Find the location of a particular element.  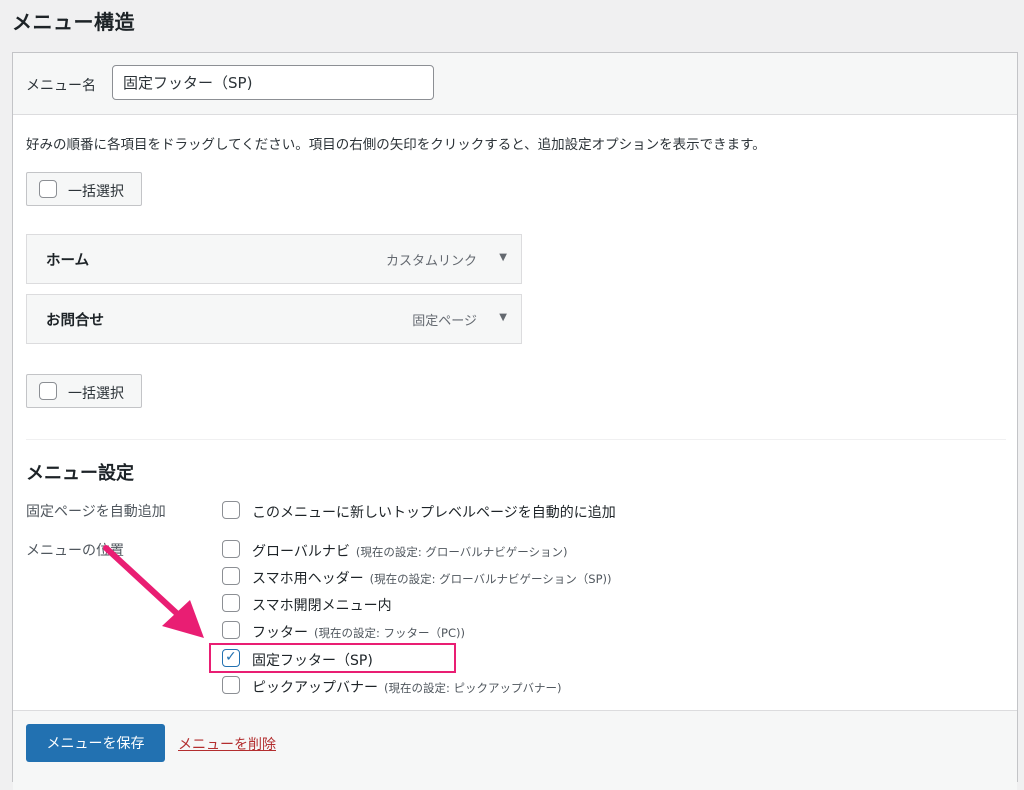

menu-item-contact: お問合せ 固定ページ ▼ is located at coordinates (274, 319).